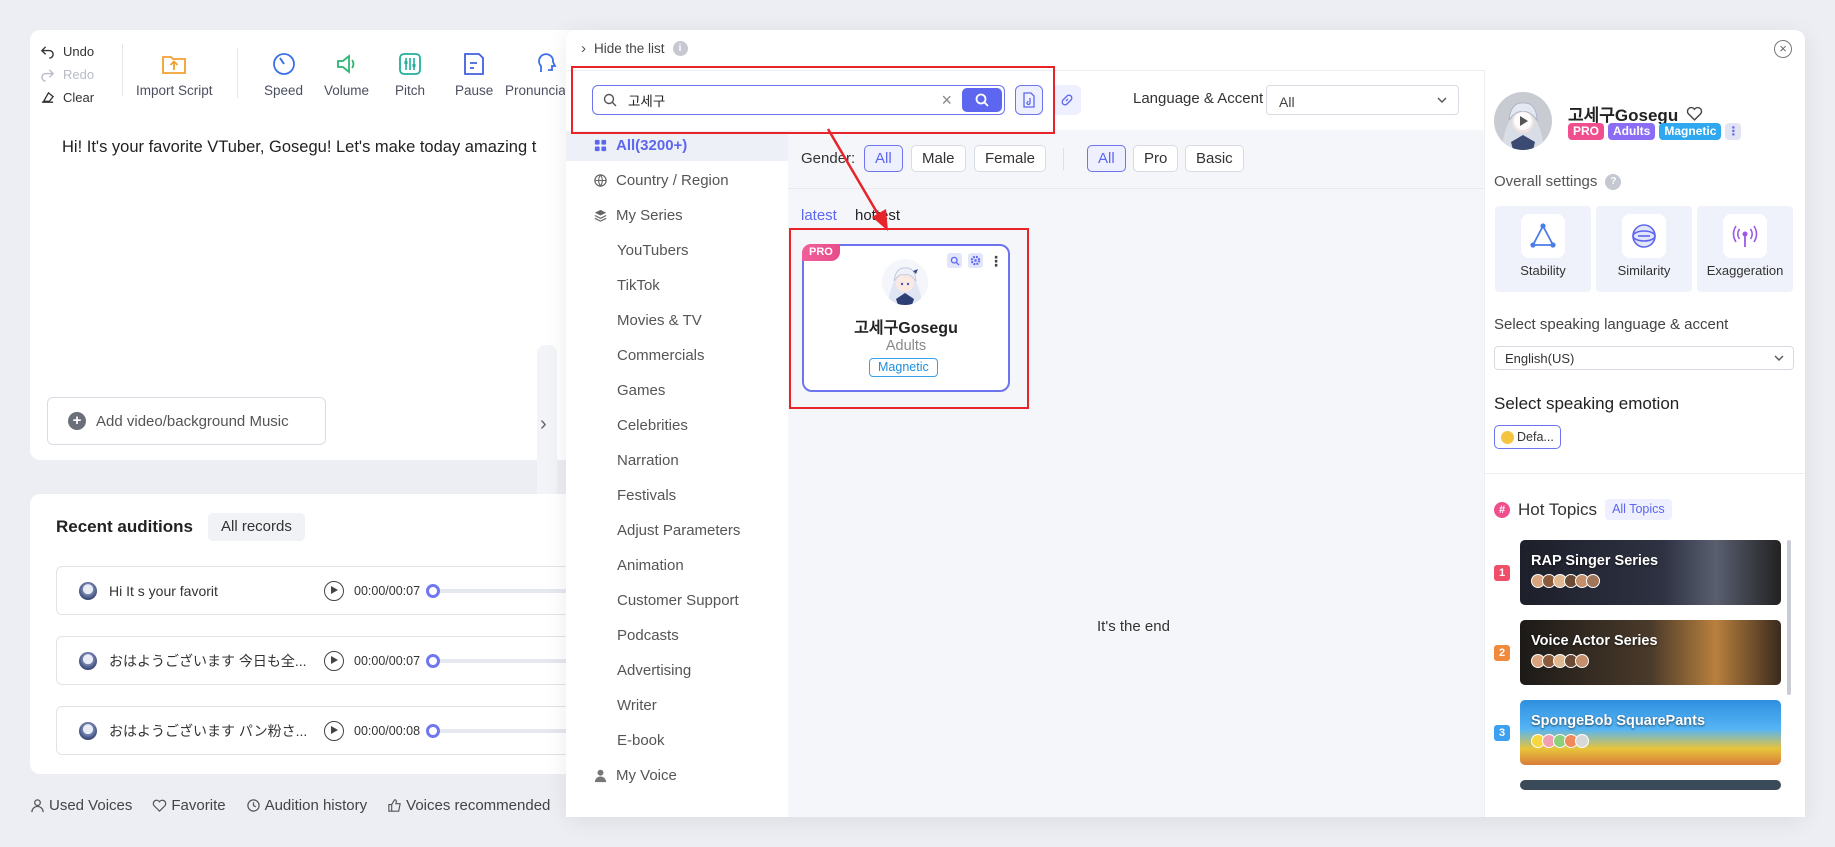 The image size is (1835, 847). I want to click on similarity-icon, so click(1644, 236).